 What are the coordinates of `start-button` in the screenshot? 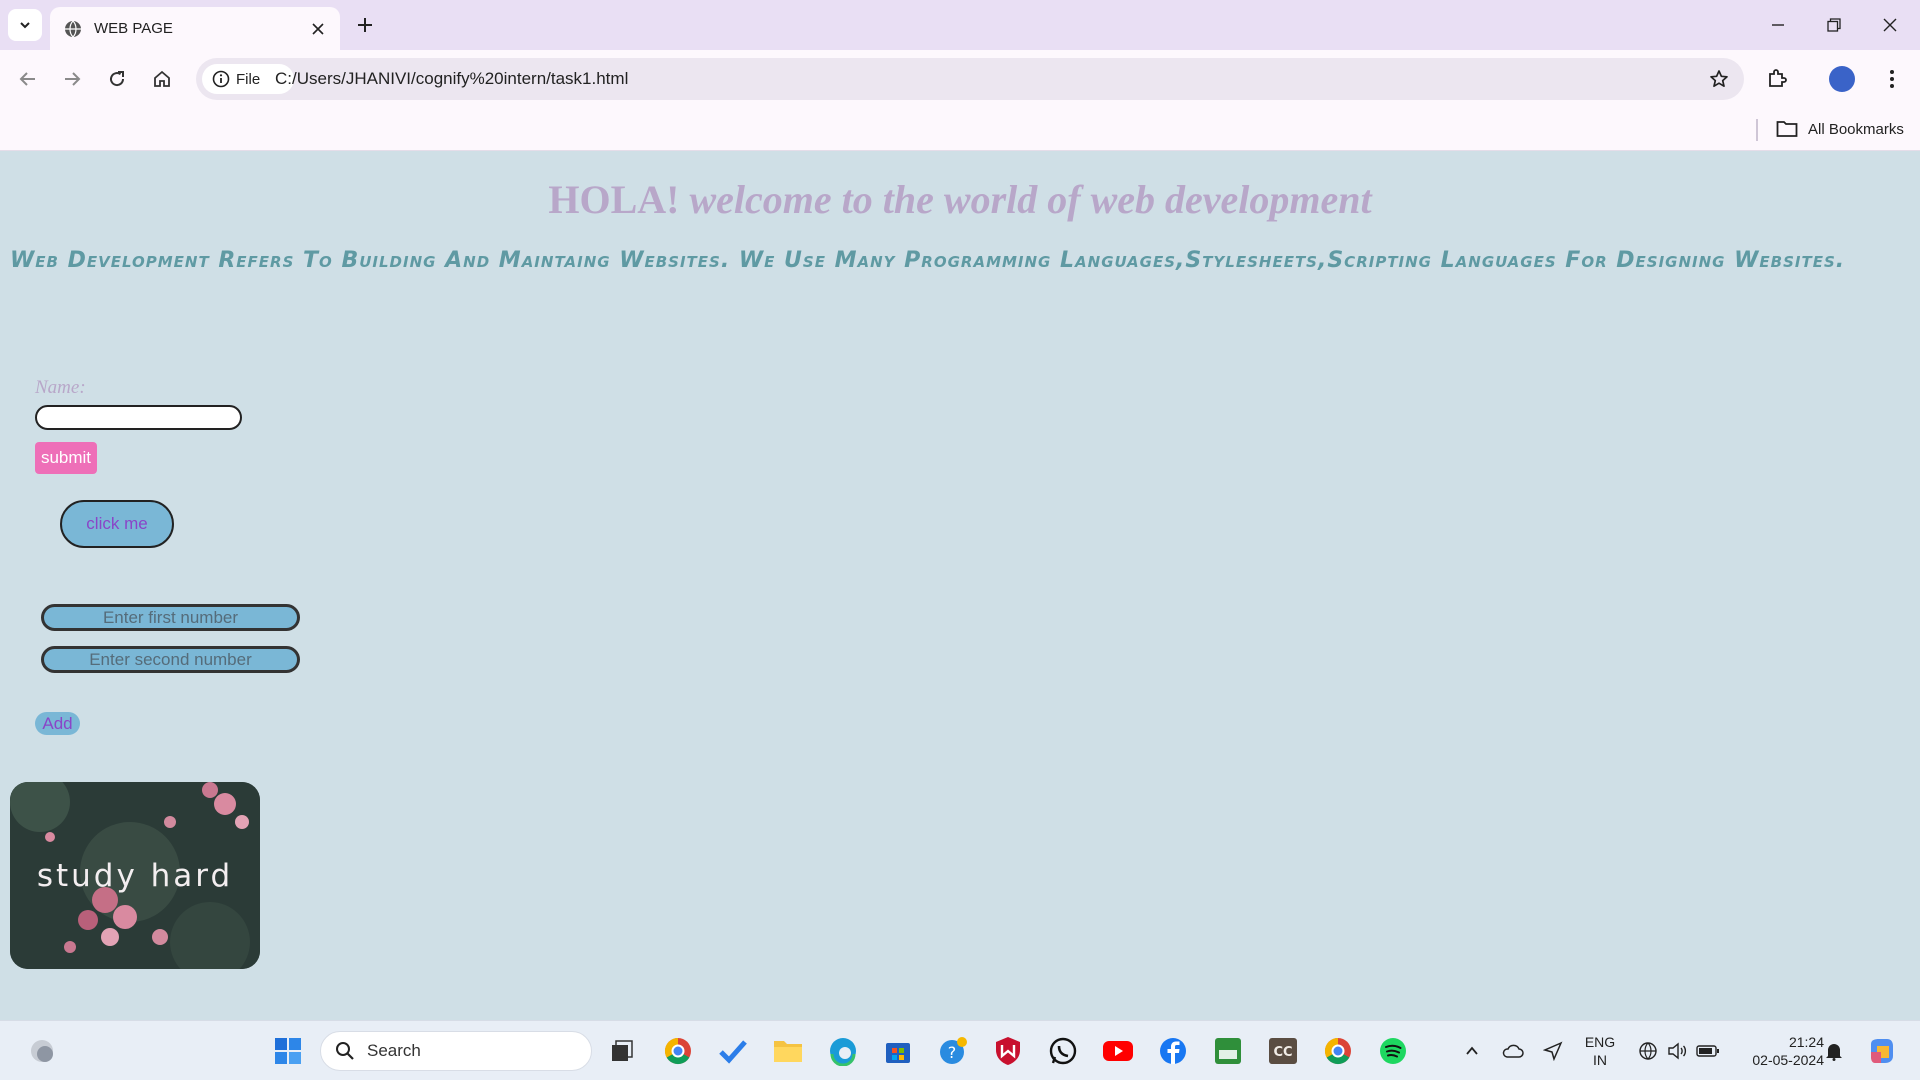 It's located at (288, 1051).